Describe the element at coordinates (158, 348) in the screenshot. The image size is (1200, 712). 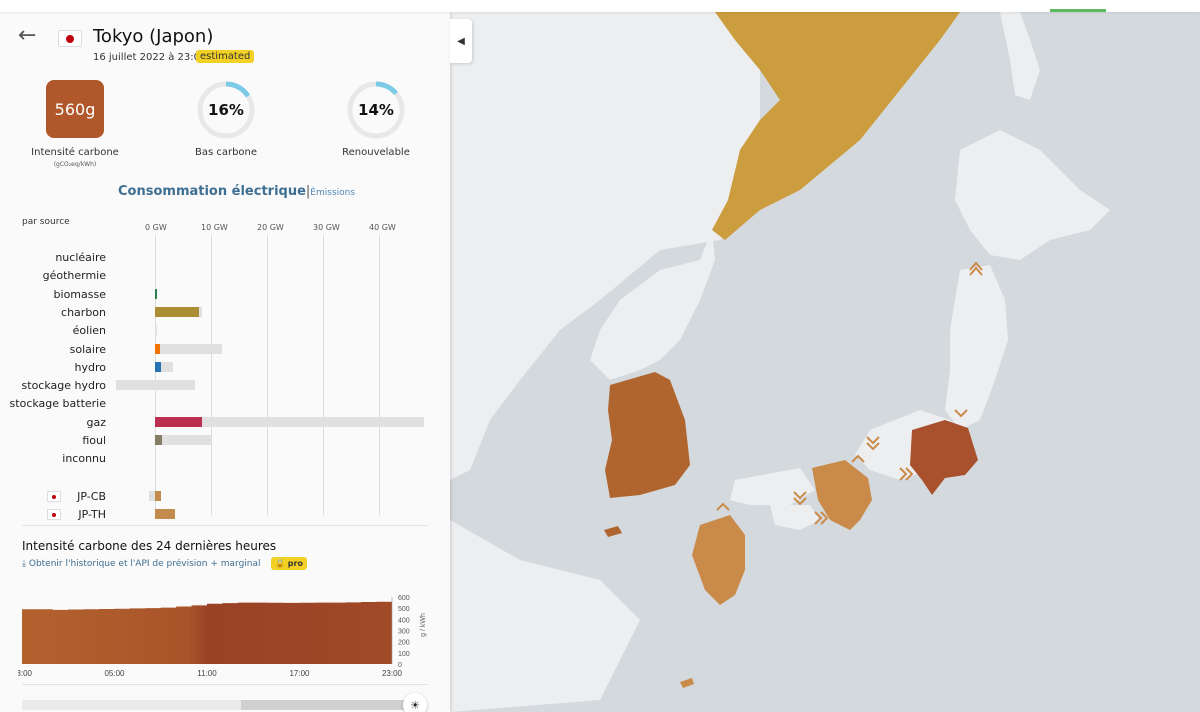
I see `source-row-5-production-bar` at that location.